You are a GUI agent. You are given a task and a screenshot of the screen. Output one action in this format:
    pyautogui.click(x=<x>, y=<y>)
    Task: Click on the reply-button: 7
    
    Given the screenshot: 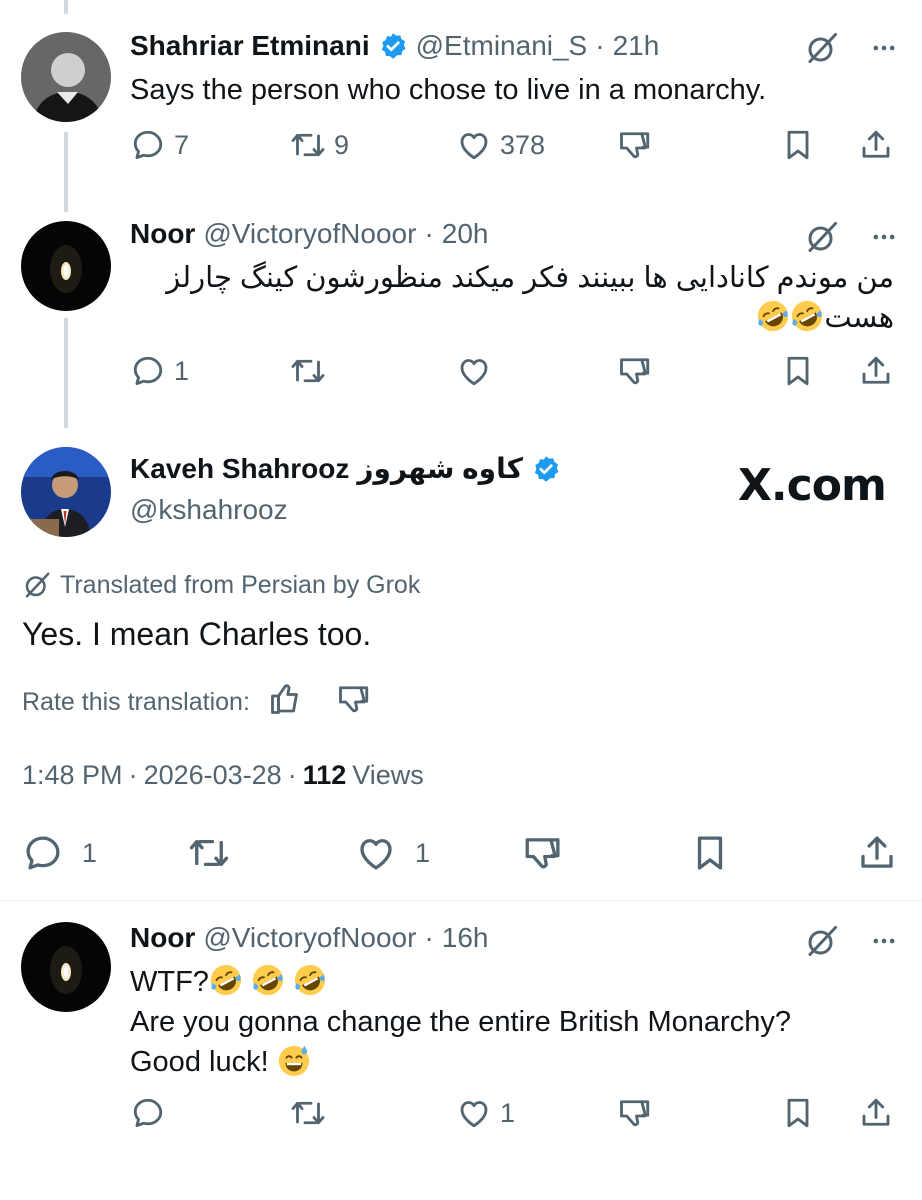 What is the action you would take?
    pyautogui.click(x=159, y=145)
    